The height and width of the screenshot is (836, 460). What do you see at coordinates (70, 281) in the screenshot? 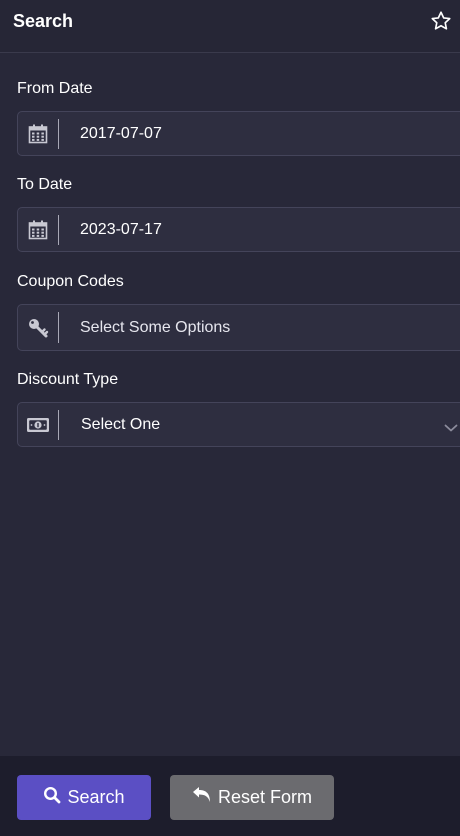
I see `coupon-codes-label: Coupon Codes` at bounding box center [70, 281].